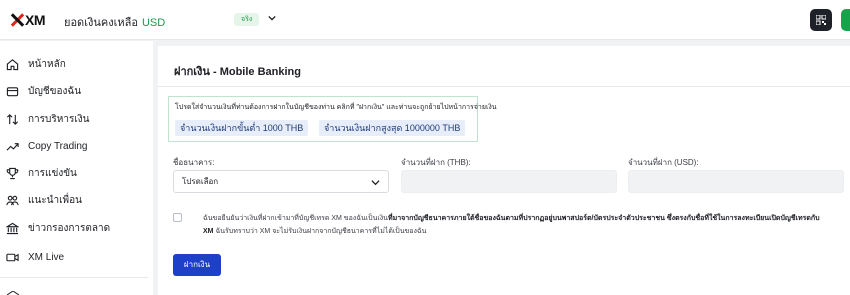 The width and height of the screenshot is (850, 295). I want to click on sidebar-item-money-management: การบริหารเงิน, so click(76, 119).